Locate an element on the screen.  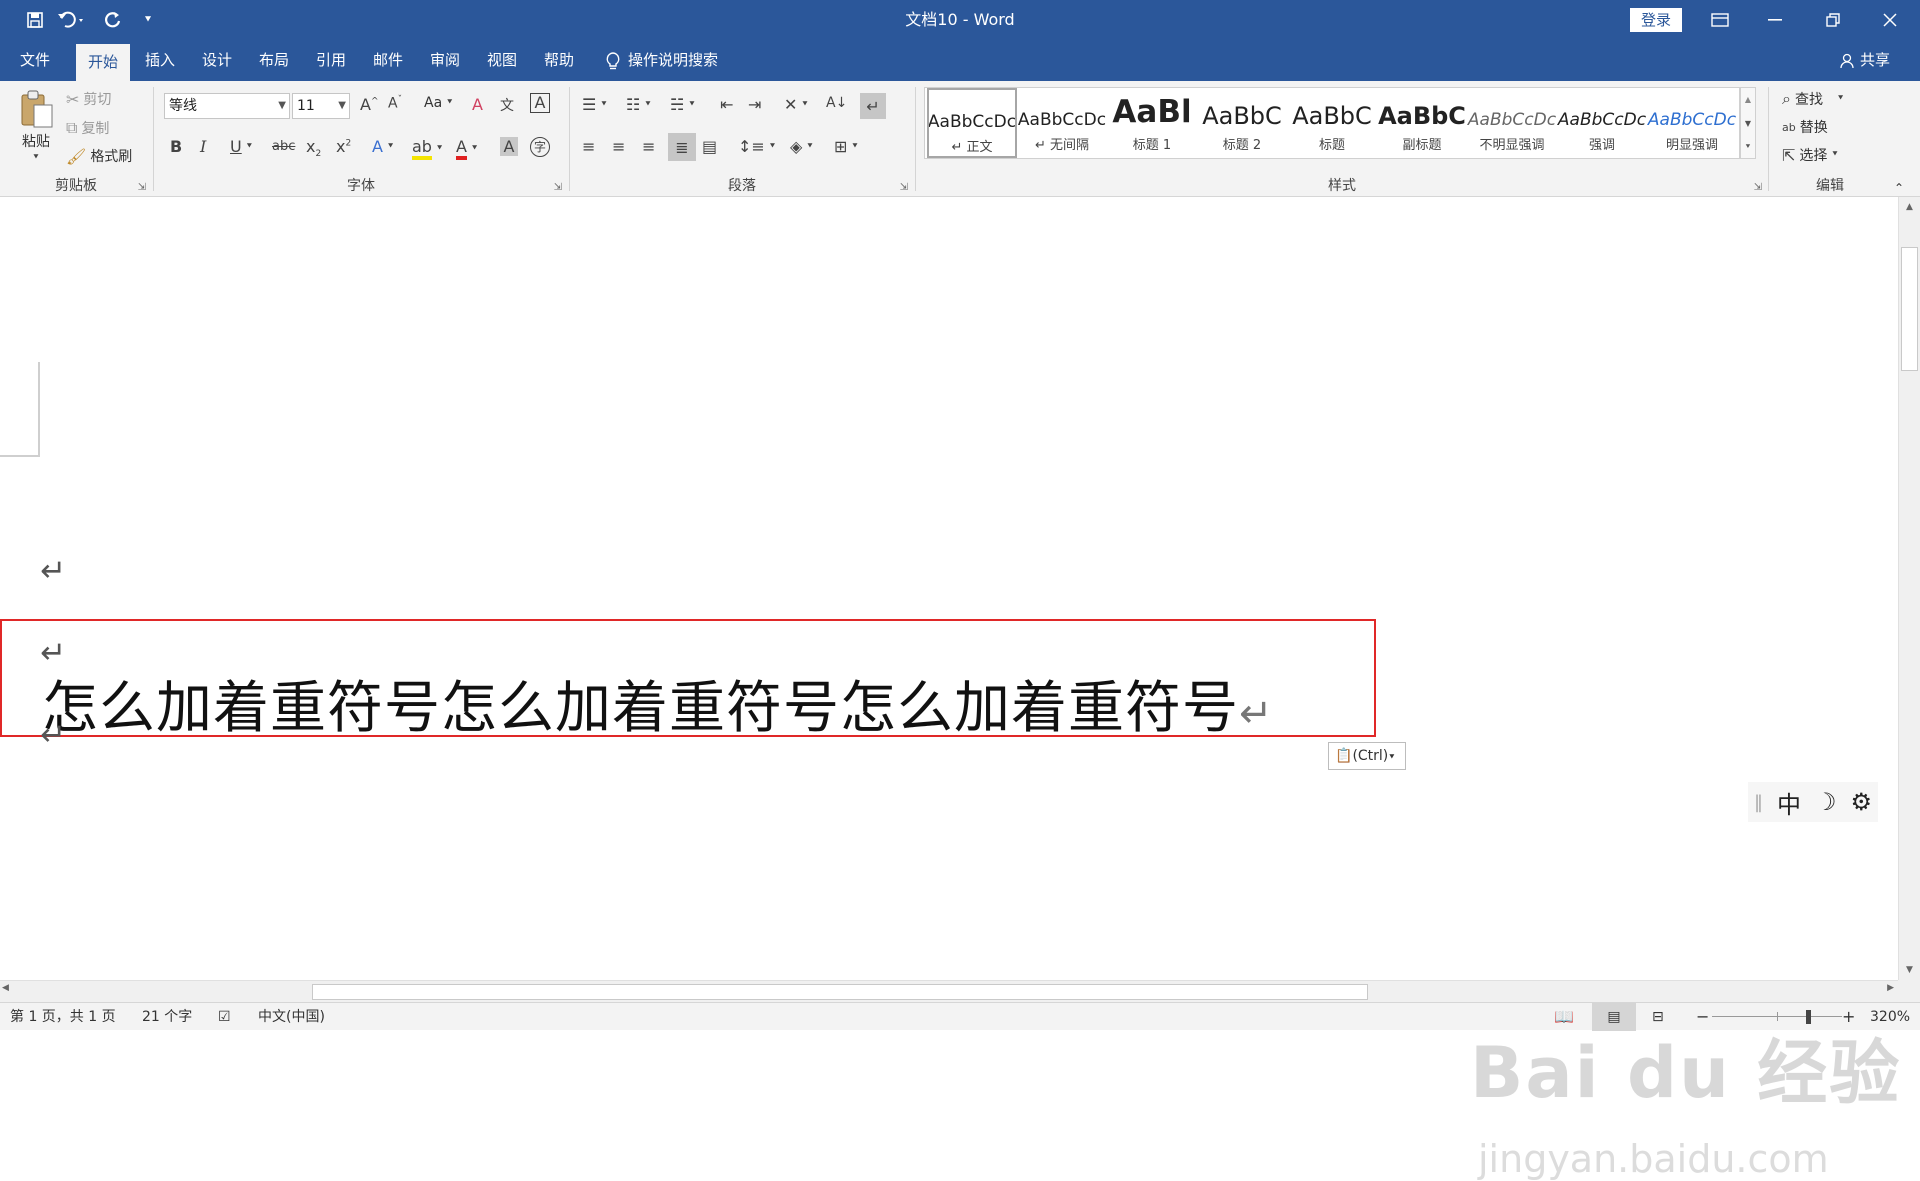
decrease-indent-button: ⇤ is located at coordinates (726, 104).